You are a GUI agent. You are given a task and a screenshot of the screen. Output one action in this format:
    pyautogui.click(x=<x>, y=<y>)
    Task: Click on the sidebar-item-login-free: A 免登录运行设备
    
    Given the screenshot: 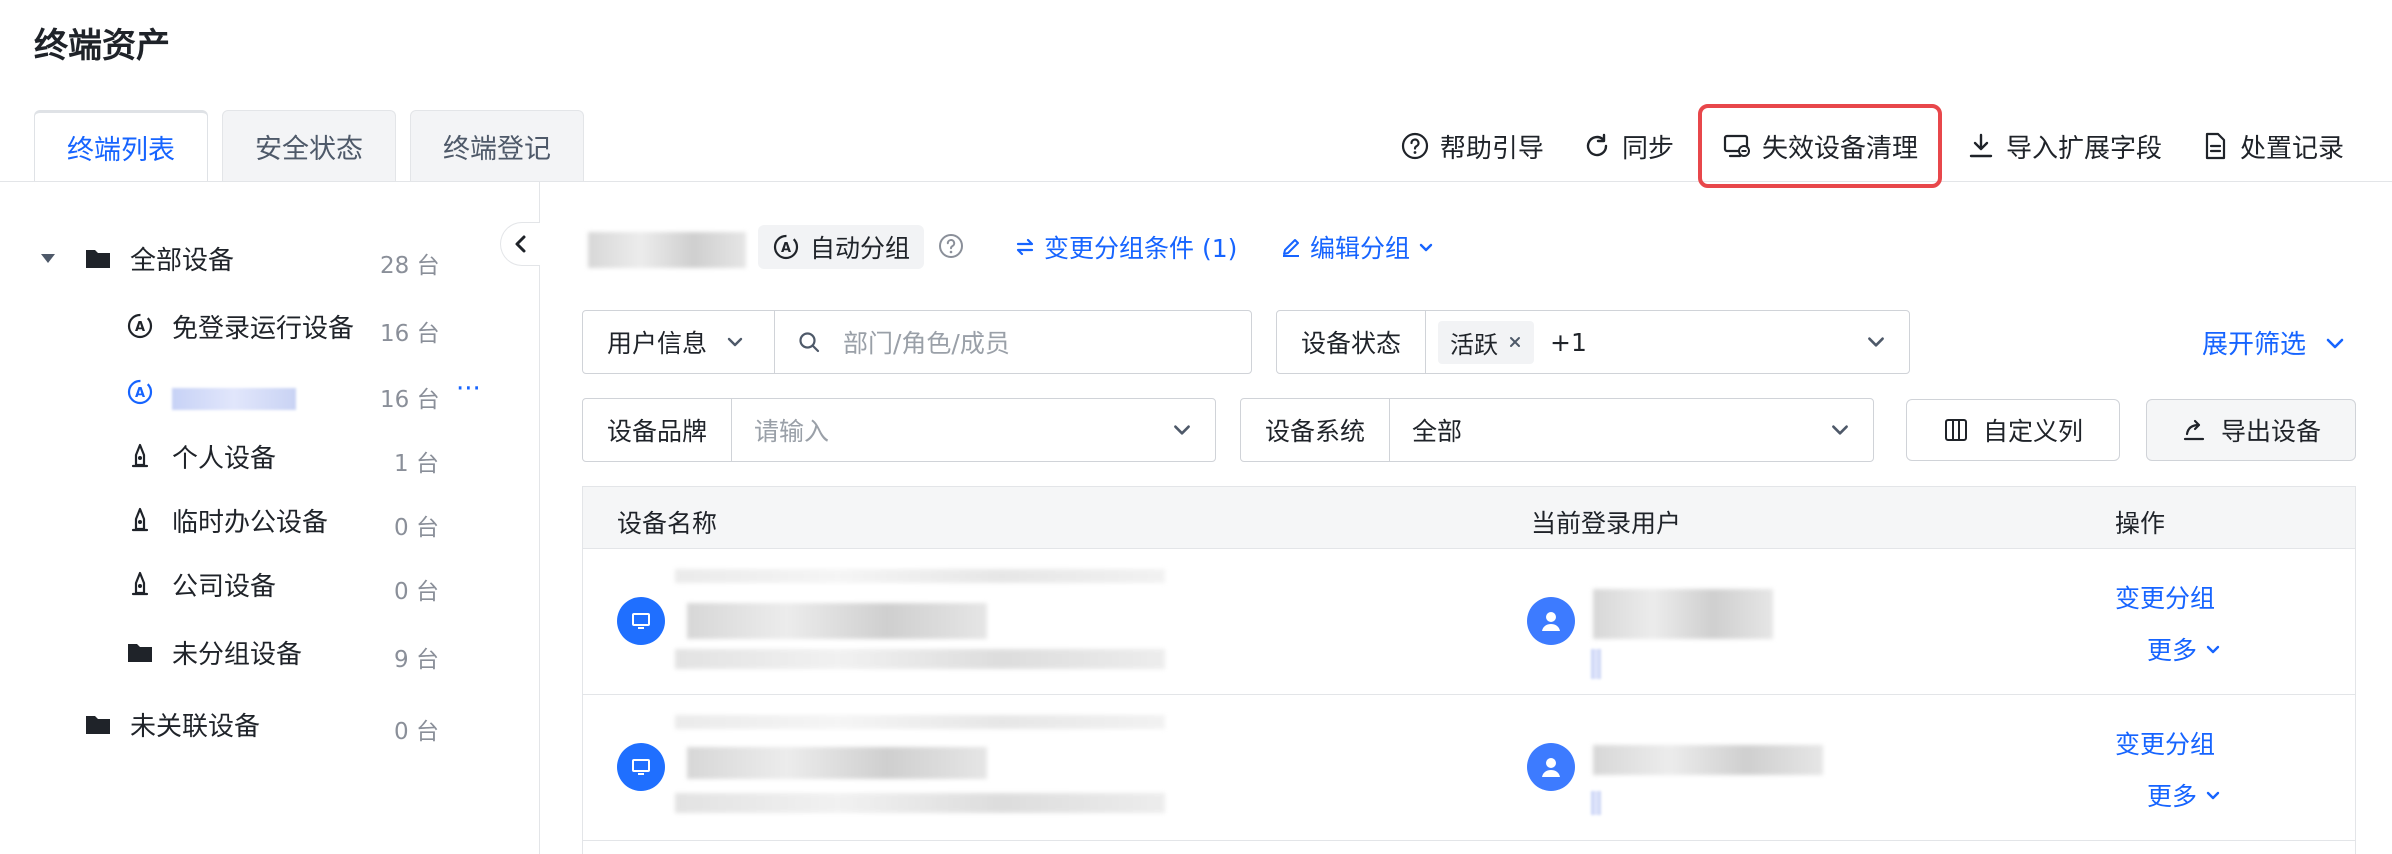 What is the action you would take?
    pyautogui.click(x=240, y=326)
    